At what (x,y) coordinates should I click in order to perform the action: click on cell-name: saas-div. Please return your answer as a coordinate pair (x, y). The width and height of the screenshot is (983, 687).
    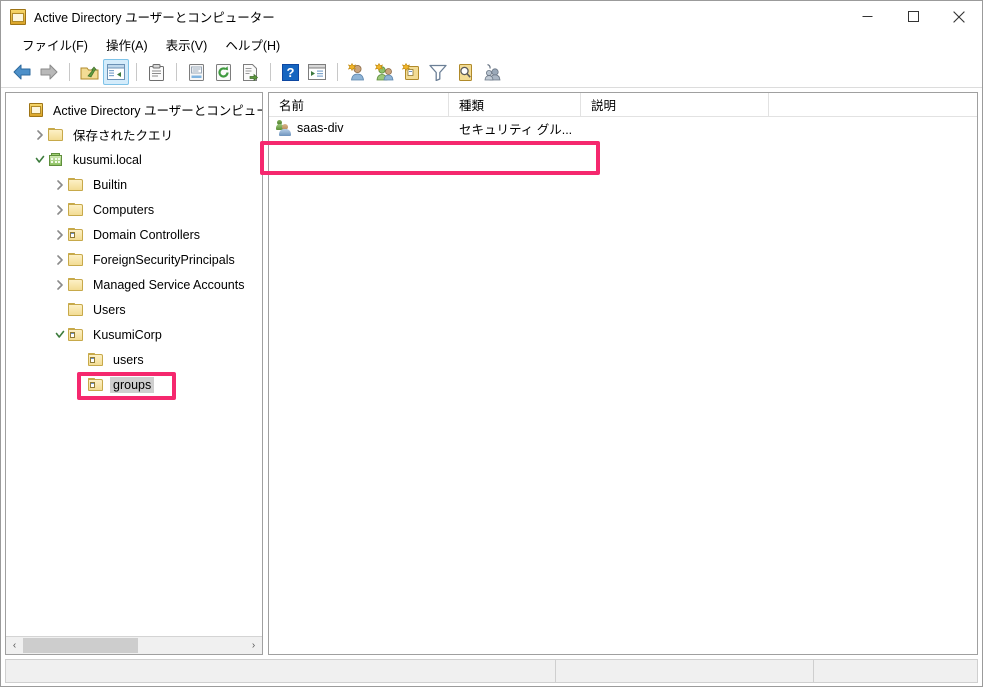
    Looking at the image, I should click on (359, 128).